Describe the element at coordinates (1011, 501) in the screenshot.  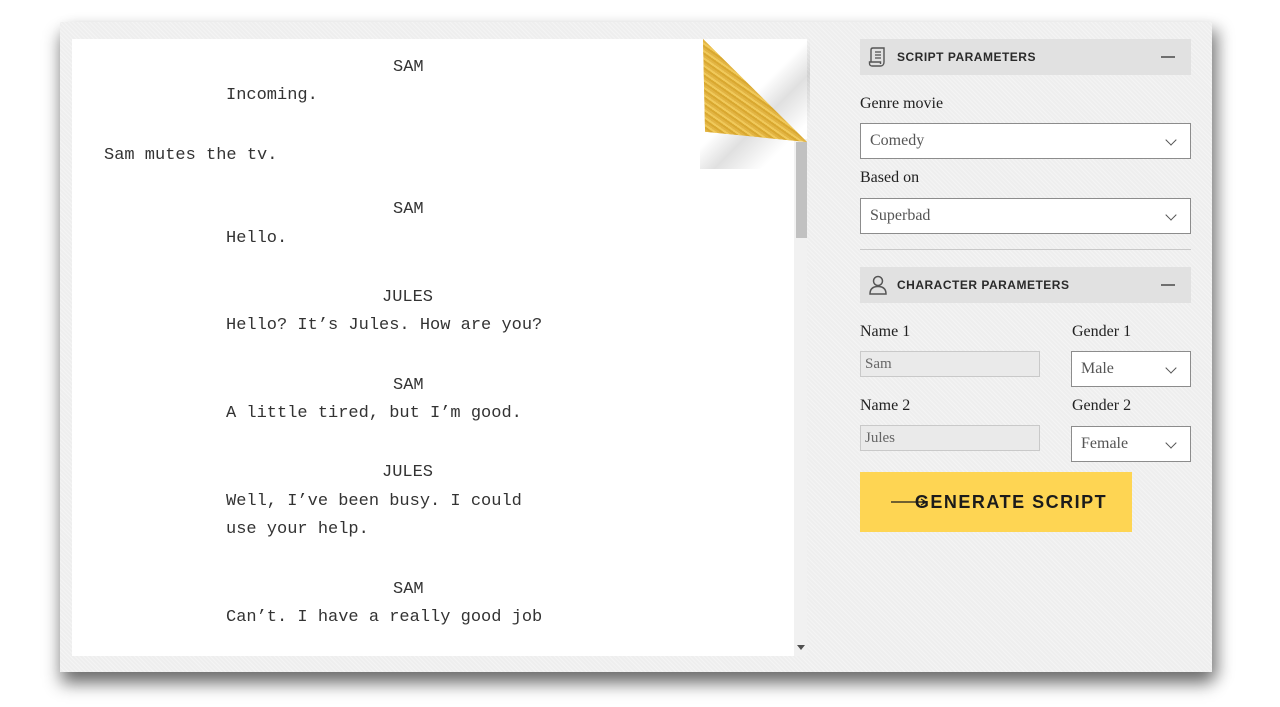
I see `generate-script-label: GENERATE SCRIPT` at that location.